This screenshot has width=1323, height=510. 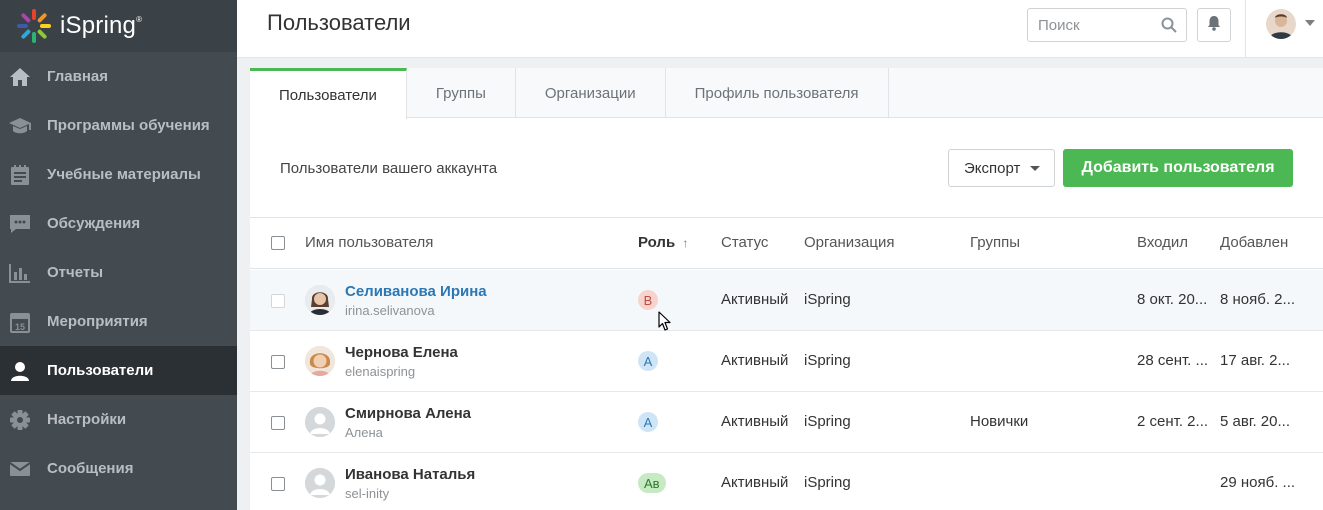 I want to click on column-header-role-label: Роль, so click(x=657, y=242).